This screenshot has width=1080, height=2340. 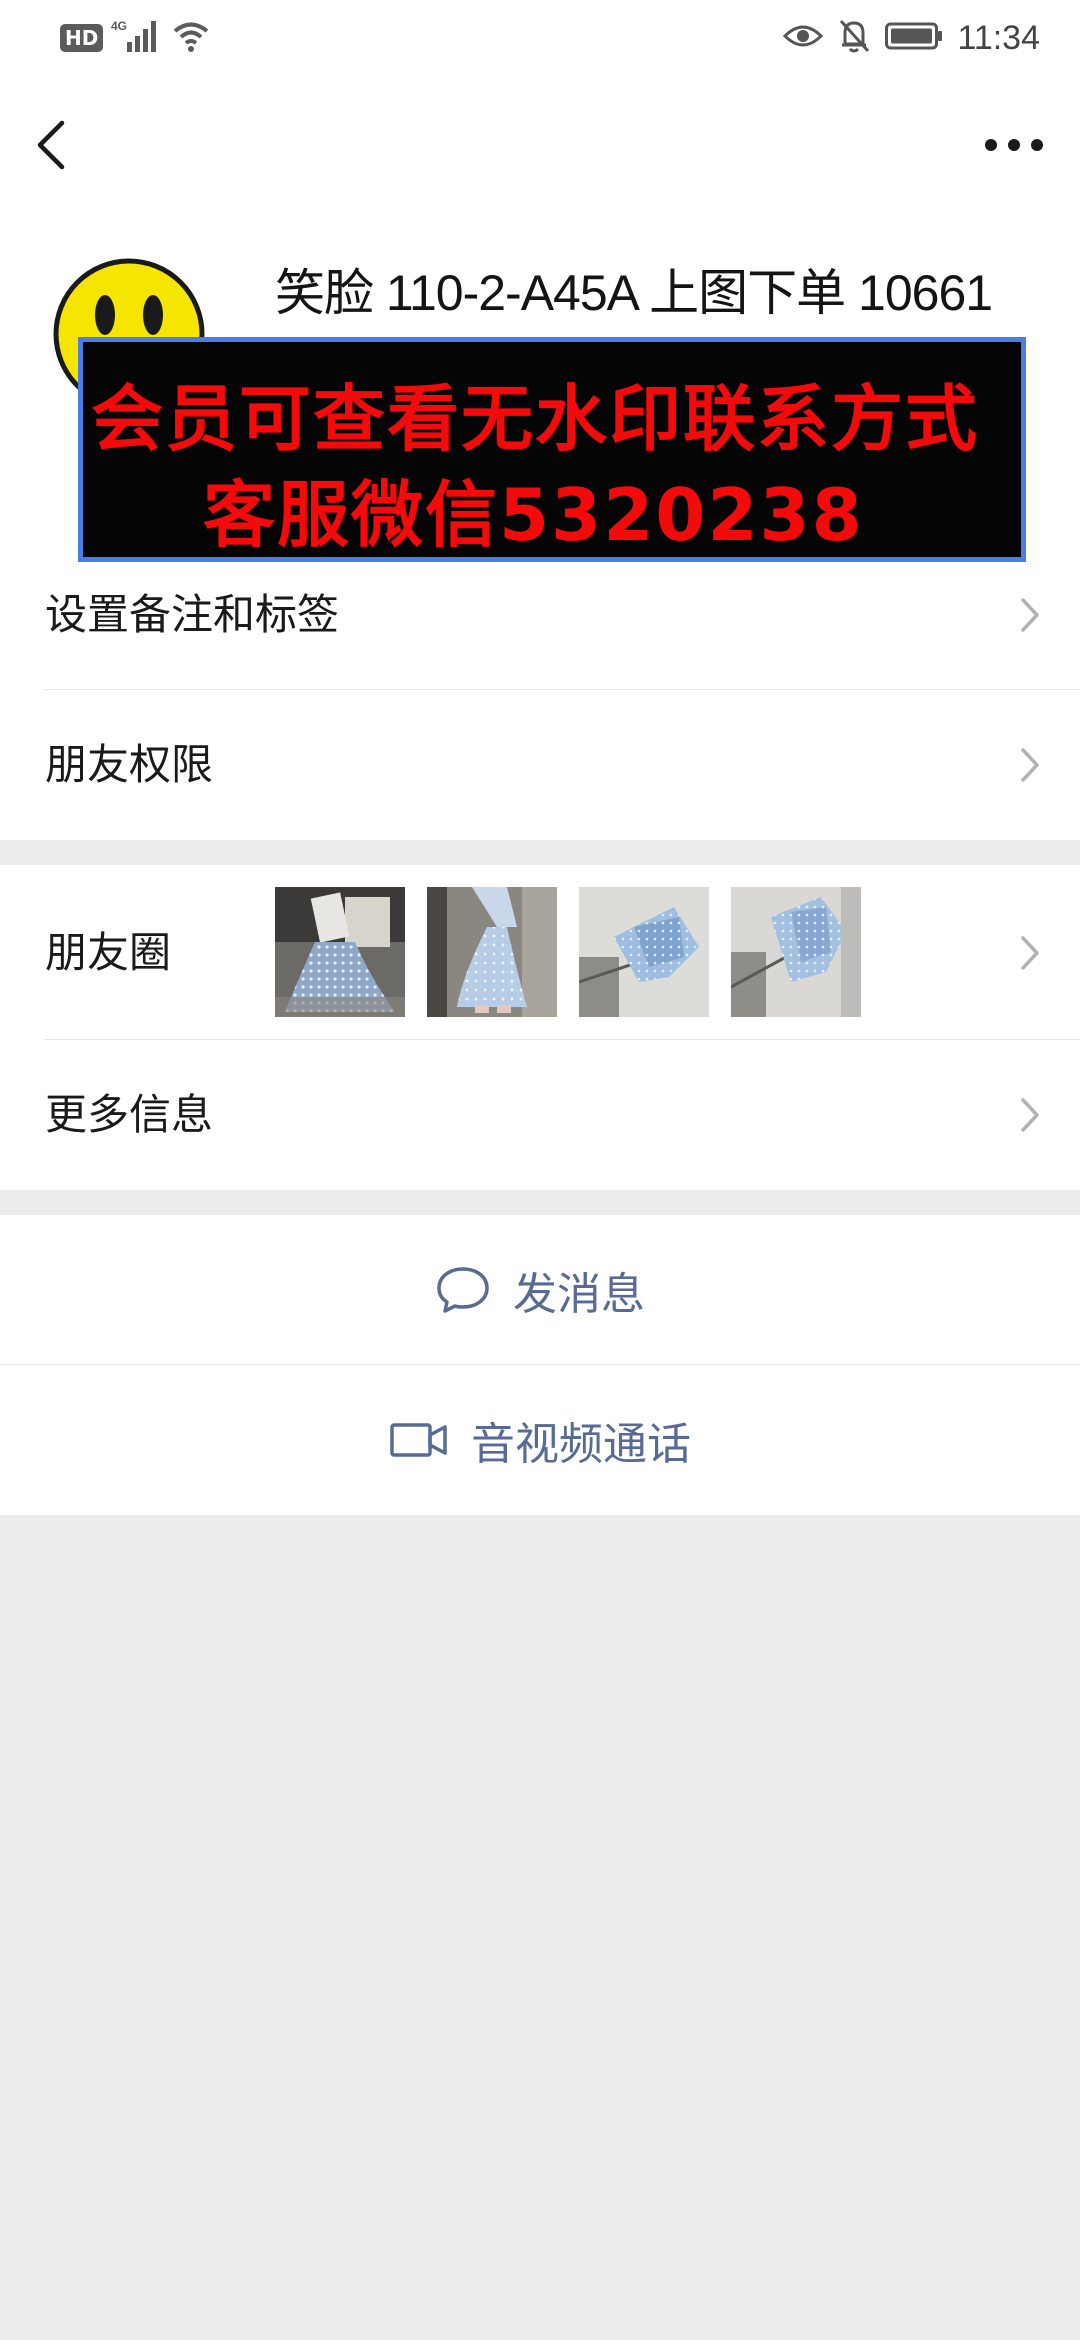 What do you see at coordinates (463, 1290) in the screenshot?
I see `chat-bubble-icon` at bounding box center [463, 1290].